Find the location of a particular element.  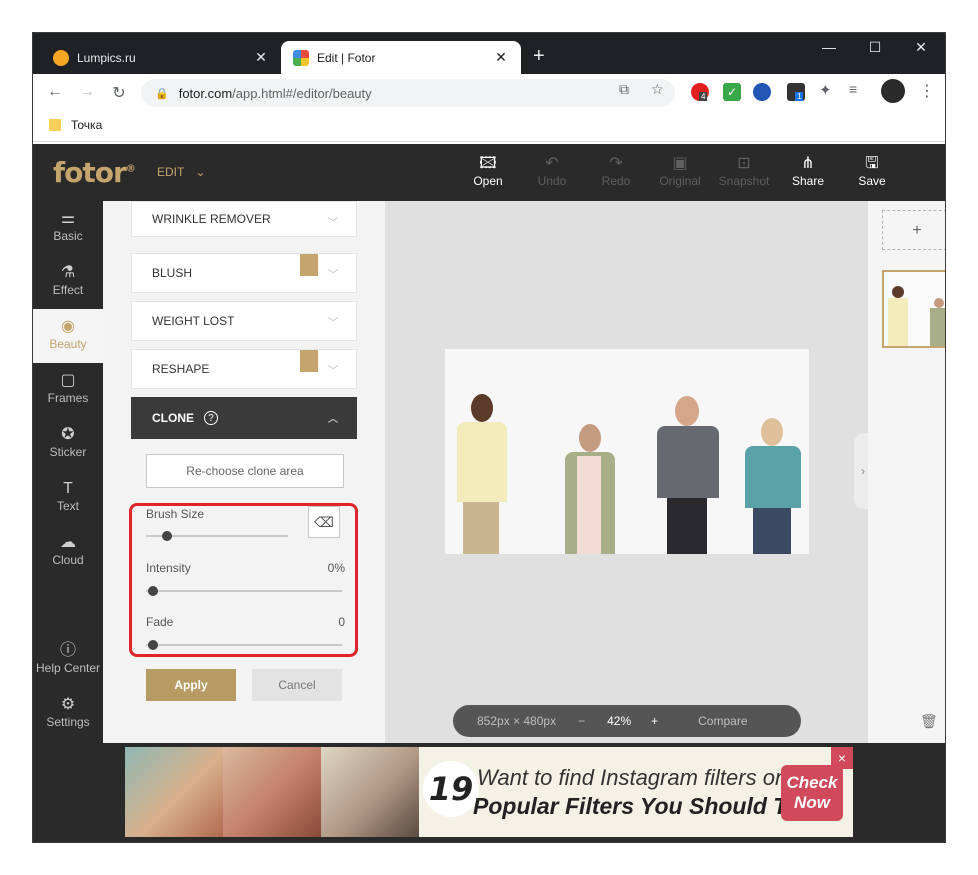

fotor-logo: fotor® is located at coordinates (94, 172).